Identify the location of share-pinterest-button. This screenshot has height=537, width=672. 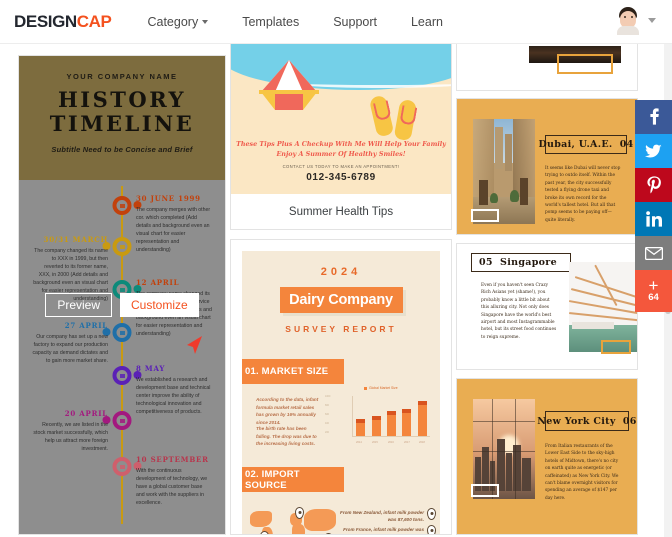
(653, 185).